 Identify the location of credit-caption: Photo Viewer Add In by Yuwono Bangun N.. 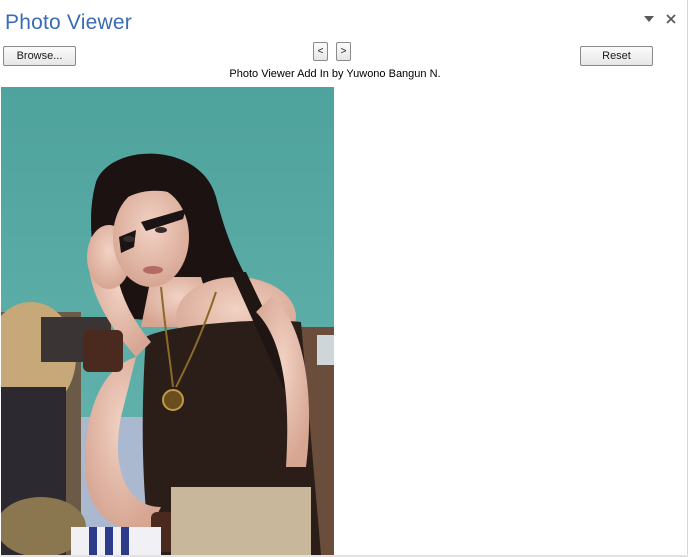
(335, 74).